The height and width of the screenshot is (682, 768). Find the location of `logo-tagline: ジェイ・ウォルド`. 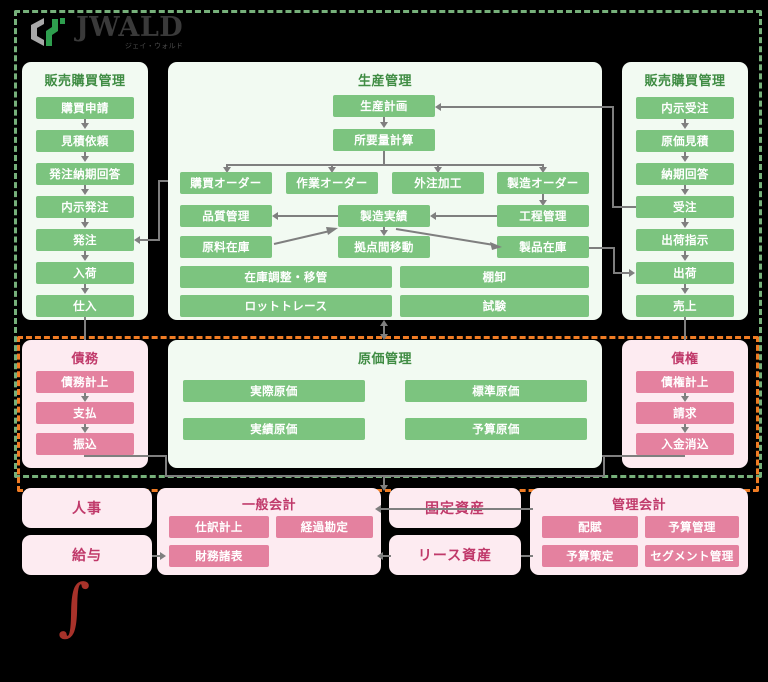

logo-tagline: ジェイ・ウォルド is located at coordinates (154, 46).